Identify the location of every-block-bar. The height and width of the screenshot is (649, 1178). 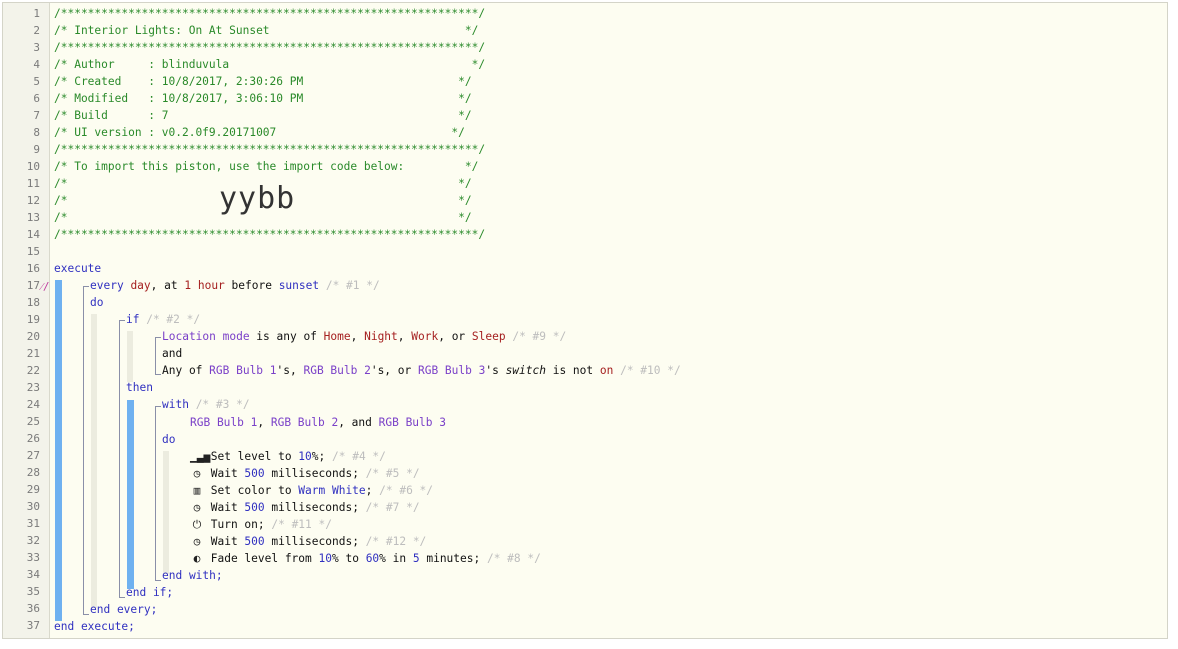
(94, 461).